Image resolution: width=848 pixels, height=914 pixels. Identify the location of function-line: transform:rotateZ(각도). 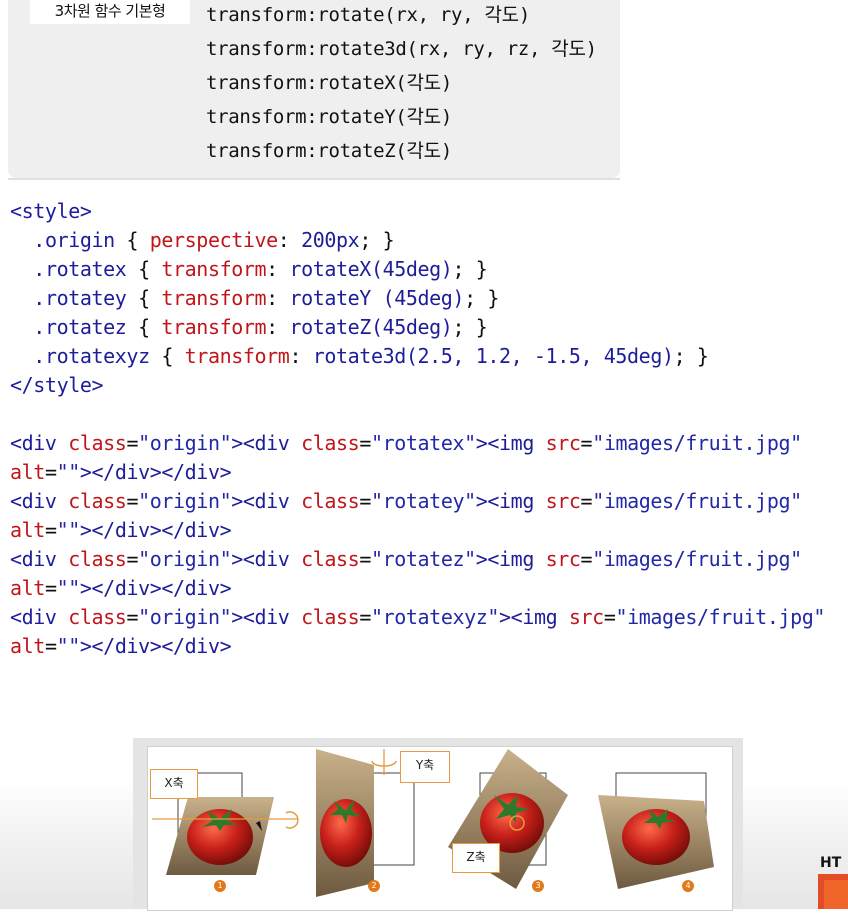
(329, 151).